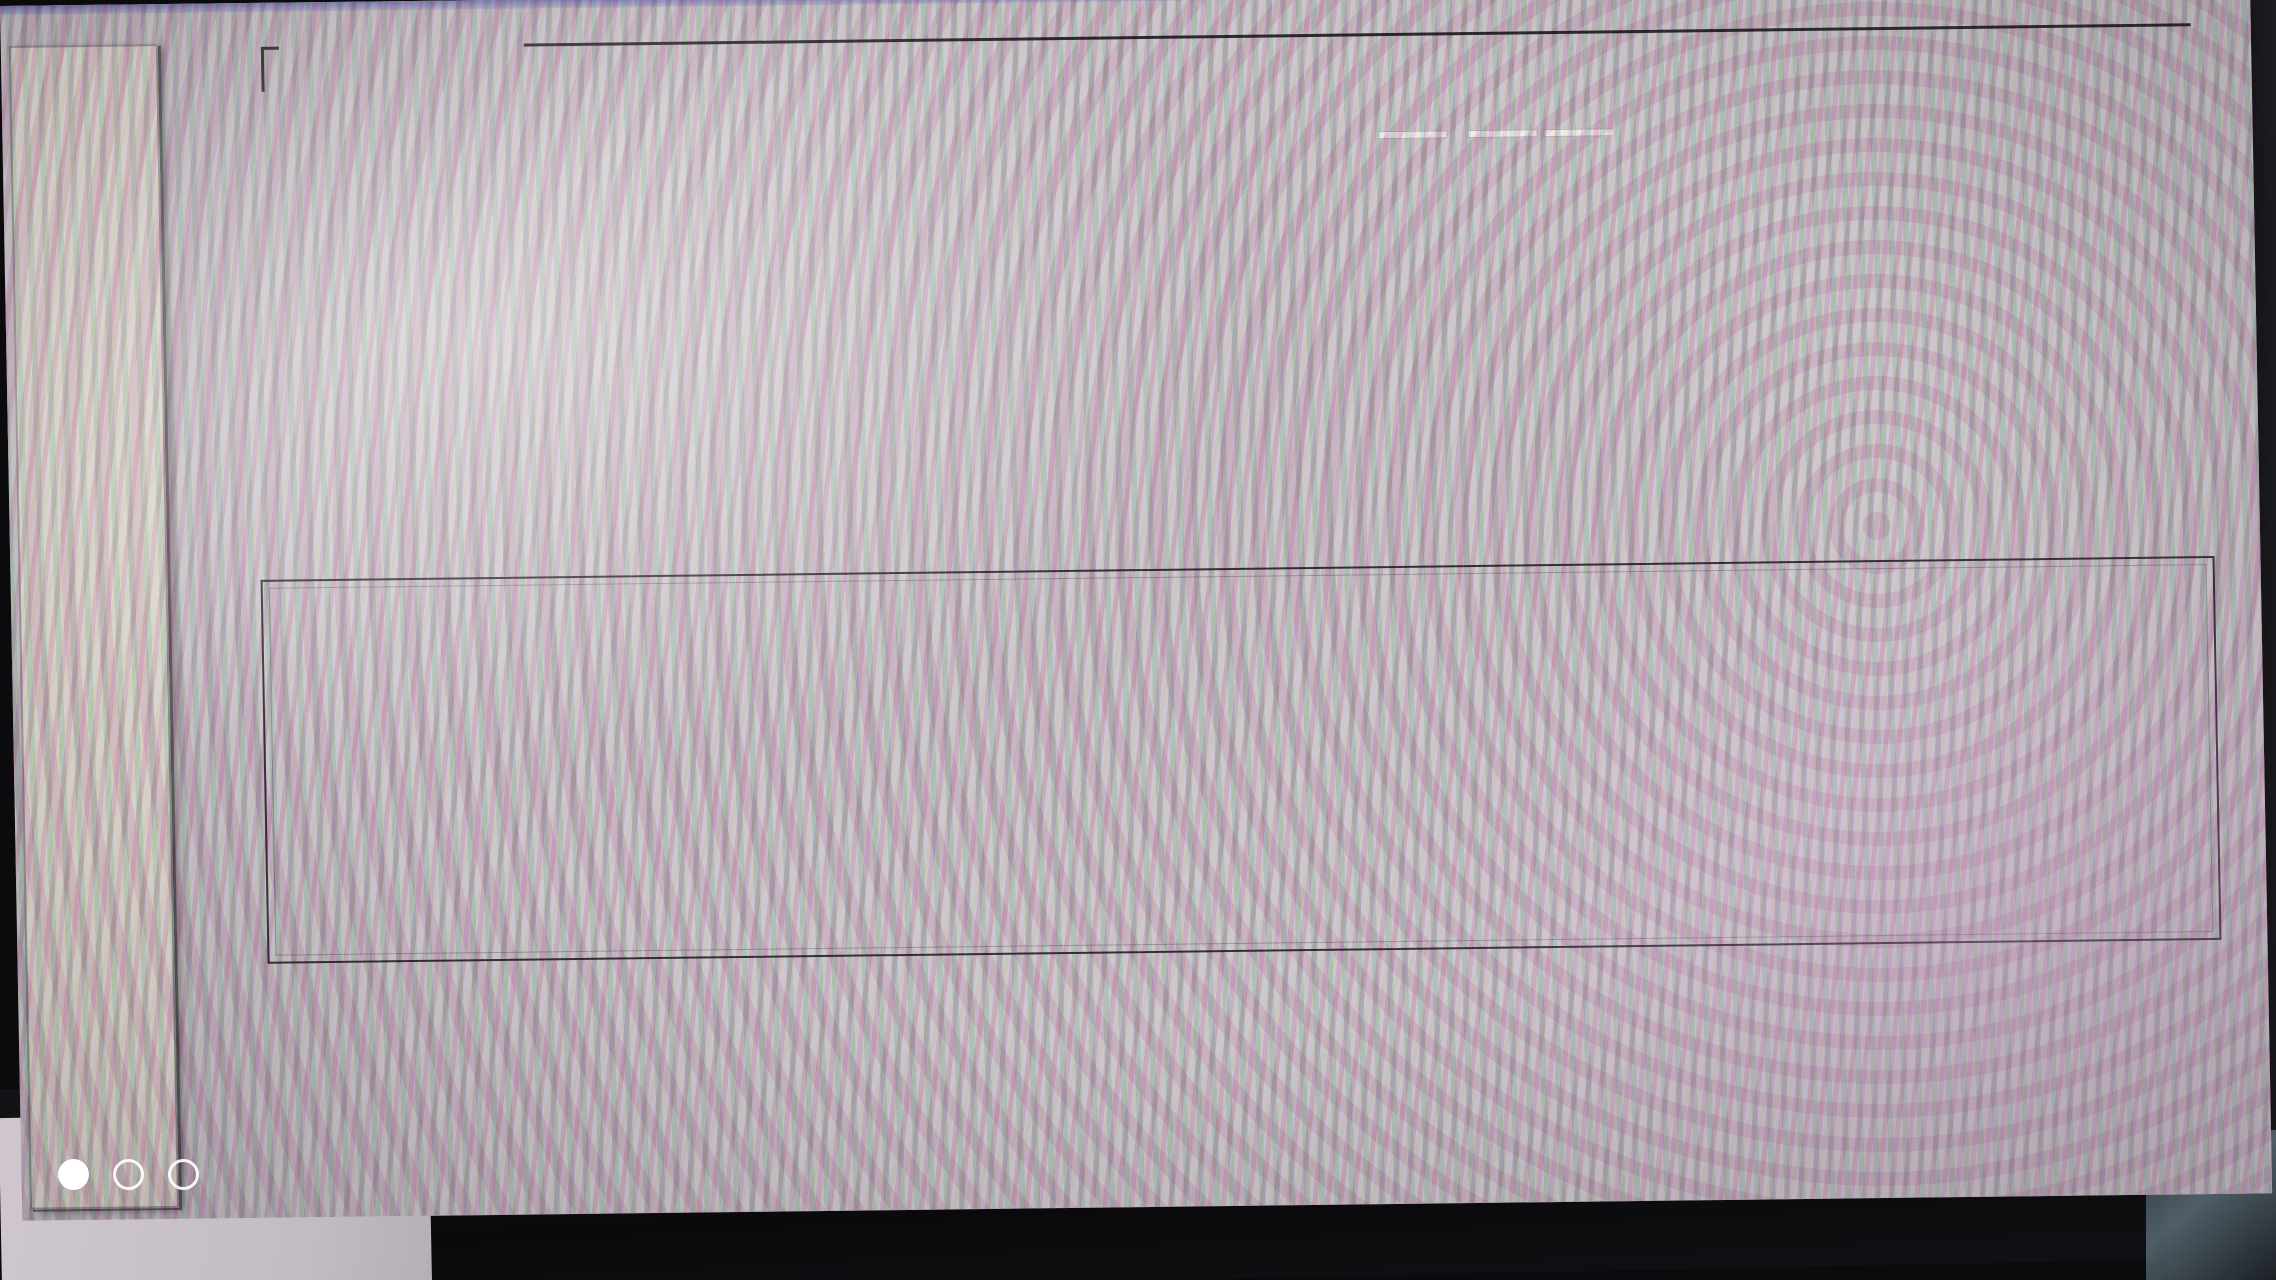  Describe the element at coordinates (1243, 463) in the screenshot. I see `select-days-checkbox-row` at that location.